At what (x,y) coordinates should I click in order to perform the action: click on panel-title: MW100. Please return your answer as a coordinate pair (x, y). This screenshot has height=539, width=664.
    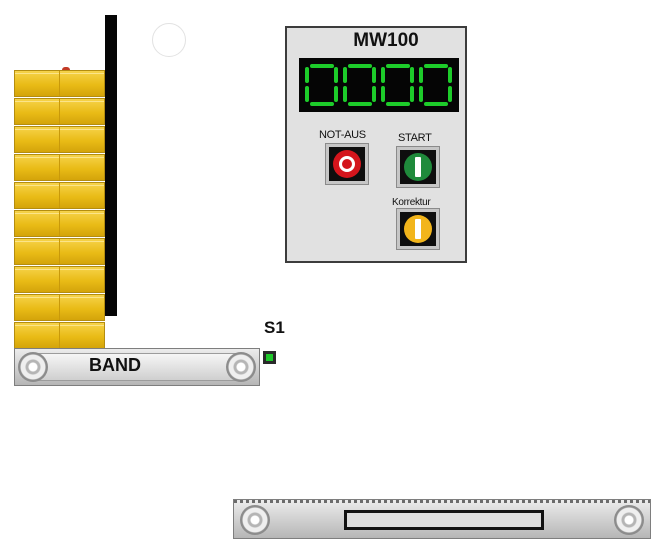
    Looking at the image, I should click on (386, 40).